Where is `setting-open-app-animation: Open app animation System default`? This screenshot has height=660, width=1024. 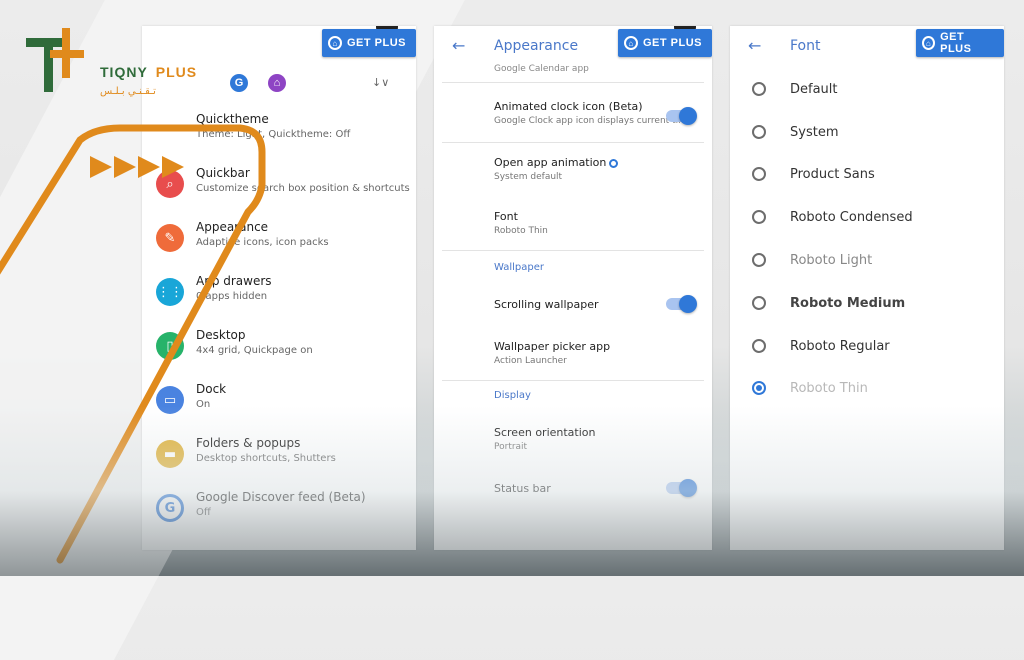
setting-open-app-animation: Open app animation System default is located at coordinates (599, 169).